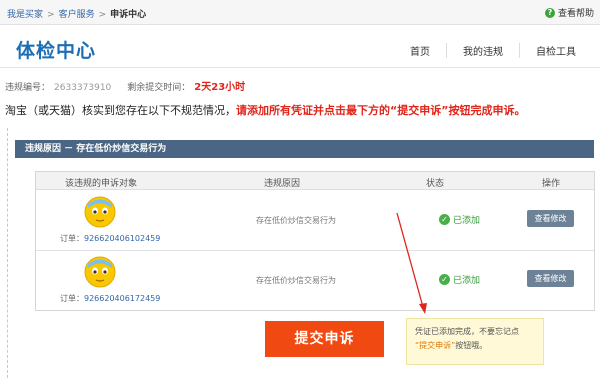 Image resolution: width=600 pixels, height=388 pixels. What do you see at coordinates (435, 184) in the screenshot?
I see `column-header-status: 状态` at bounding box center [435, 184].